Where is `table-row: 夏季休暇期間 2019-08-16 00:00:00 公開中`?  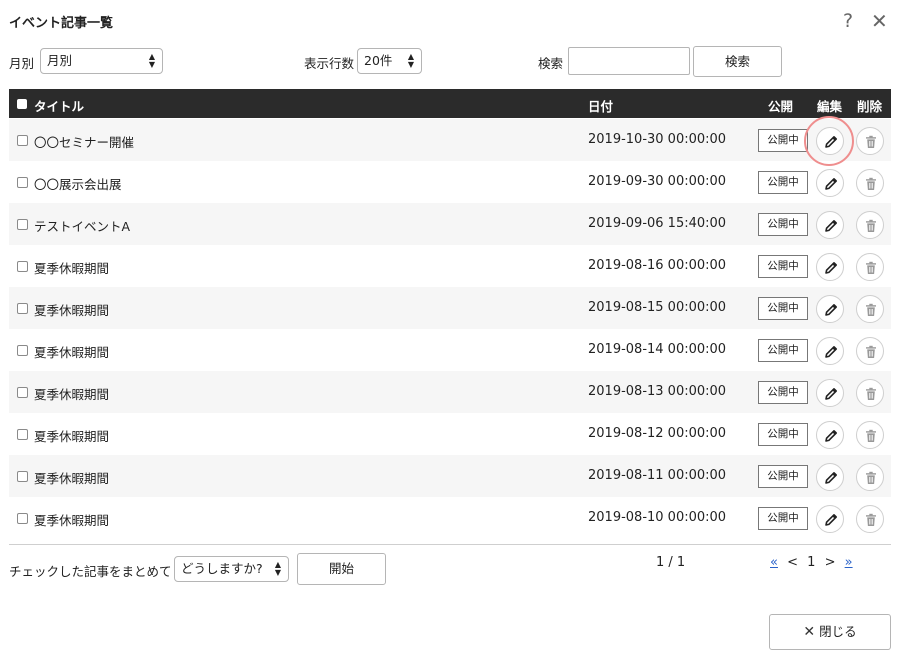
table-row: 夏季休暇期間 2019-08-16 00:00:00 公開中 is located at coordinates (450, 266).